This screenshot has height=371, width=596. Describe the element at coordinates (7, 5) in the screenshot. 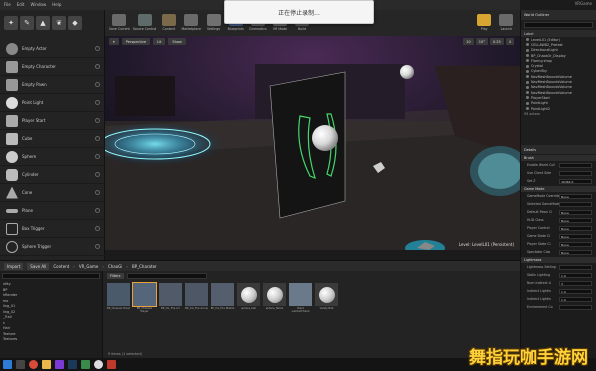

I see `menu-file: File` at that location.